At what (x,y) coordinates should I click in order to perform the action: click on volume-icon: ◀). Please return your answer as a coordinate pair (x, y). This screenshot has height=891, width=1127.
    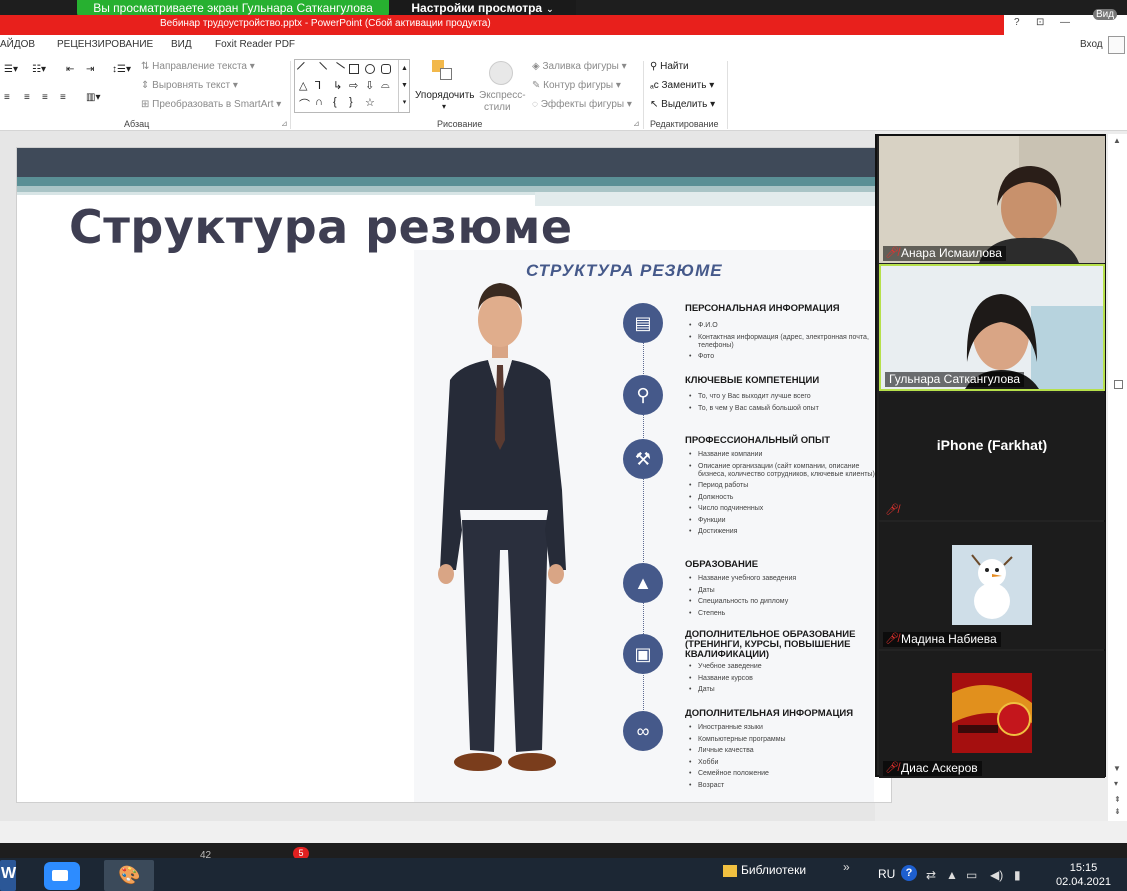
    Looking at the image, I should click on (996, 875).